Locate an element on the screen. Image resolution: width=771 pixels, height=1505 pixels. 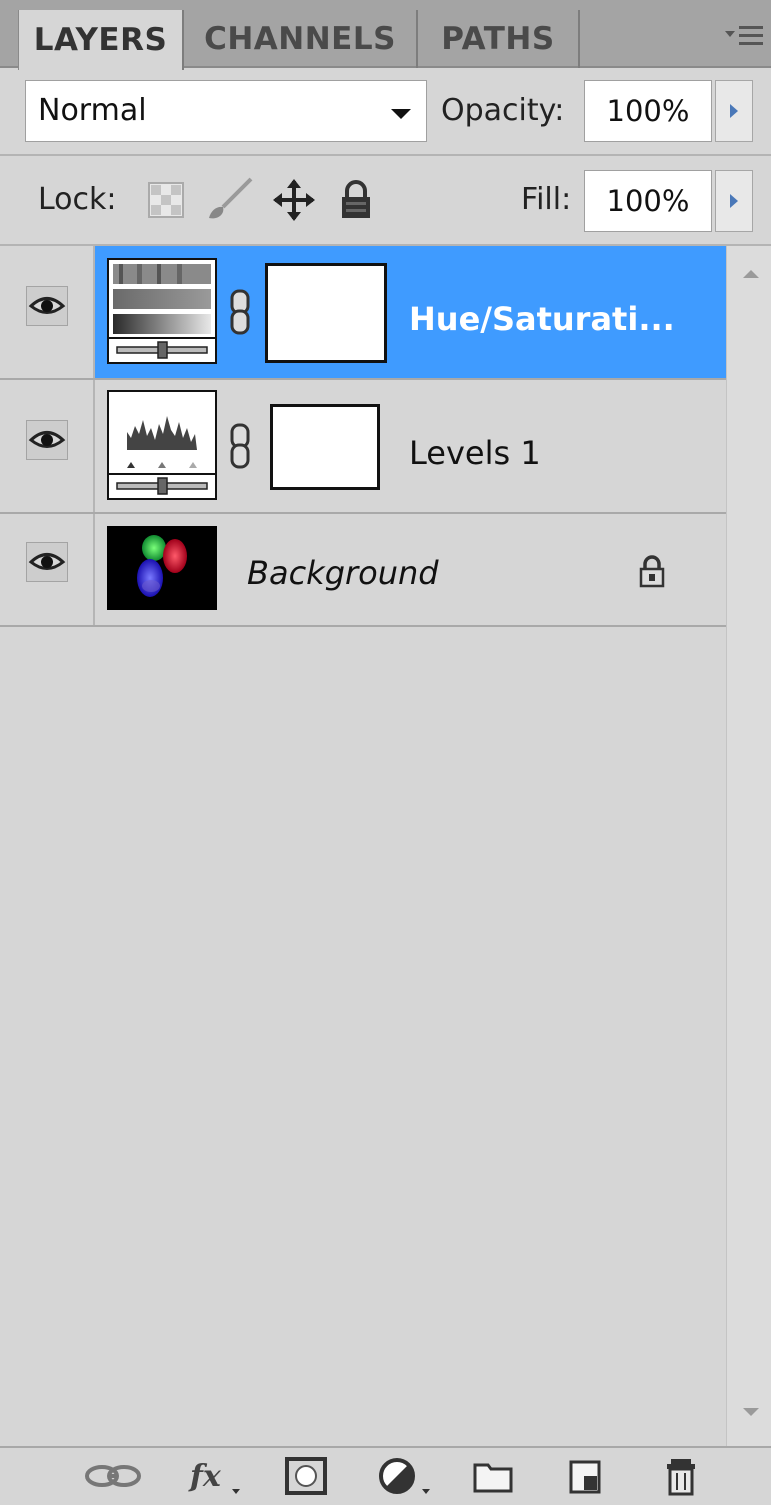
layer-row: Levels 1 is located at coordinates (363, 447).